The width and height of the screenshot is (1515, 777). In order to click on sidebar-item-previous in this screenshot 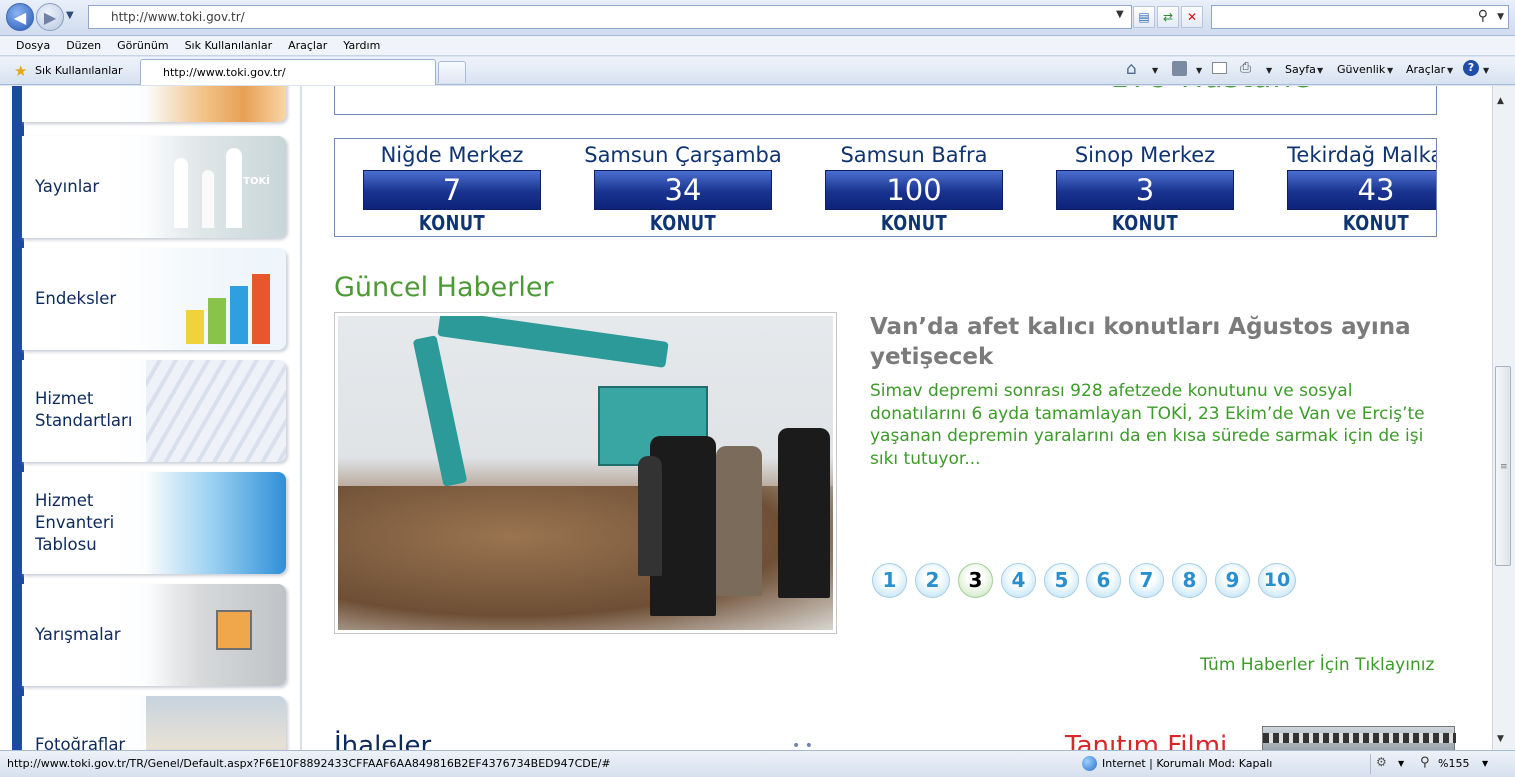, I will do `click(154, 104)`.